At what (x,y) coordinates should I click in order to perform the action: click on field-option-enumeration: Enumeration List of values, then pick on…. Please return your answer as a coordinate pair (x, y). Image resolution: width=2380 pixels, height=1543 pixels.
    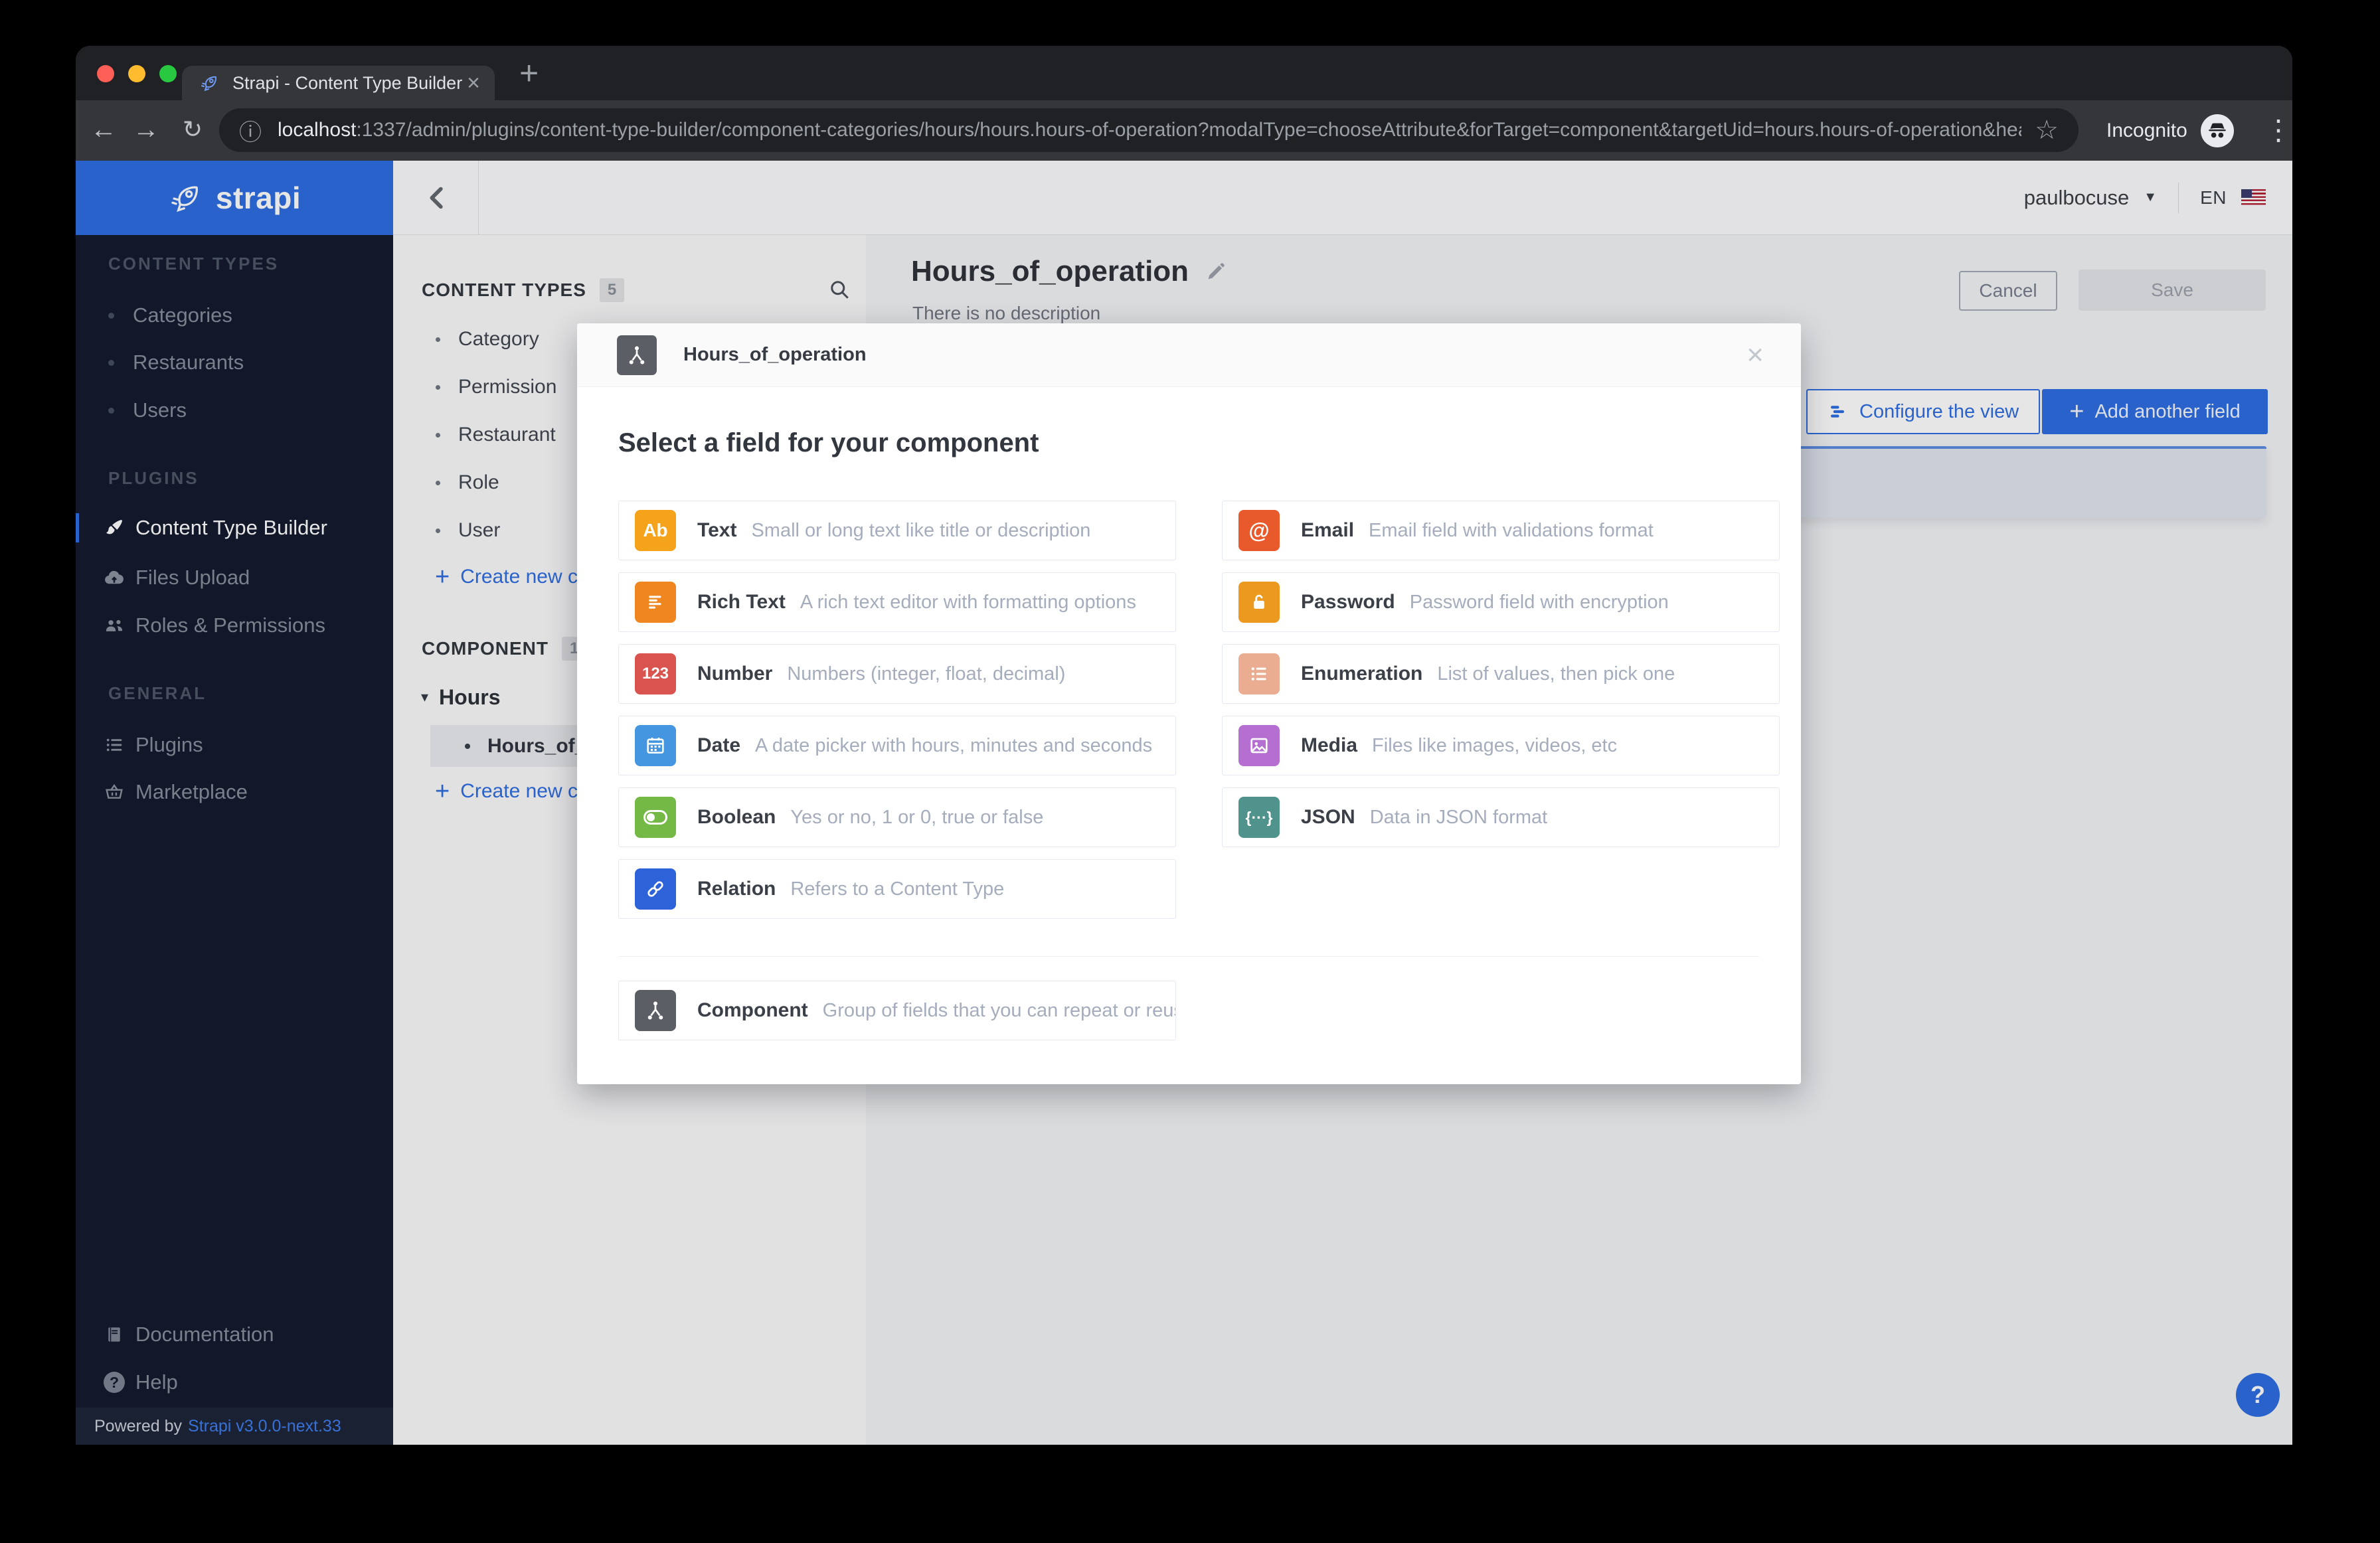
    Looking at the image, I should click on (1501, 674).